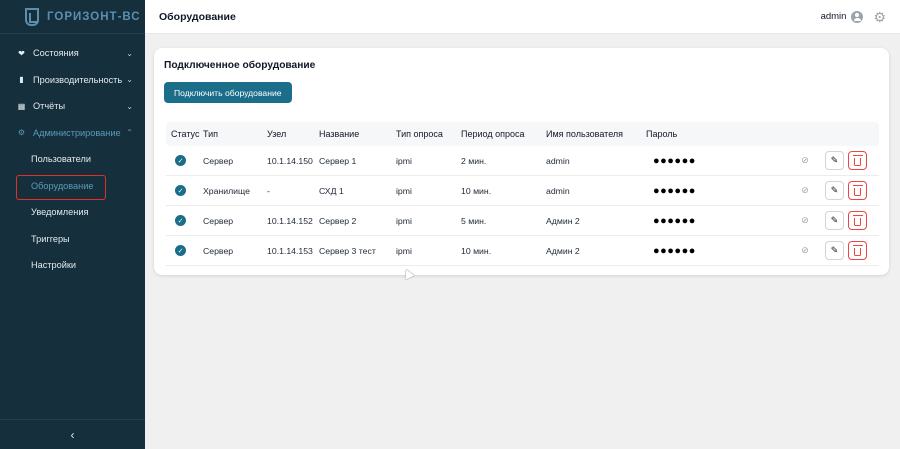 This screenshot has width=900, height=449. What do you see at coordinates (357, 134) in the screenshot?
I see `col-header-name: Название` at bounding box center [357, 134].